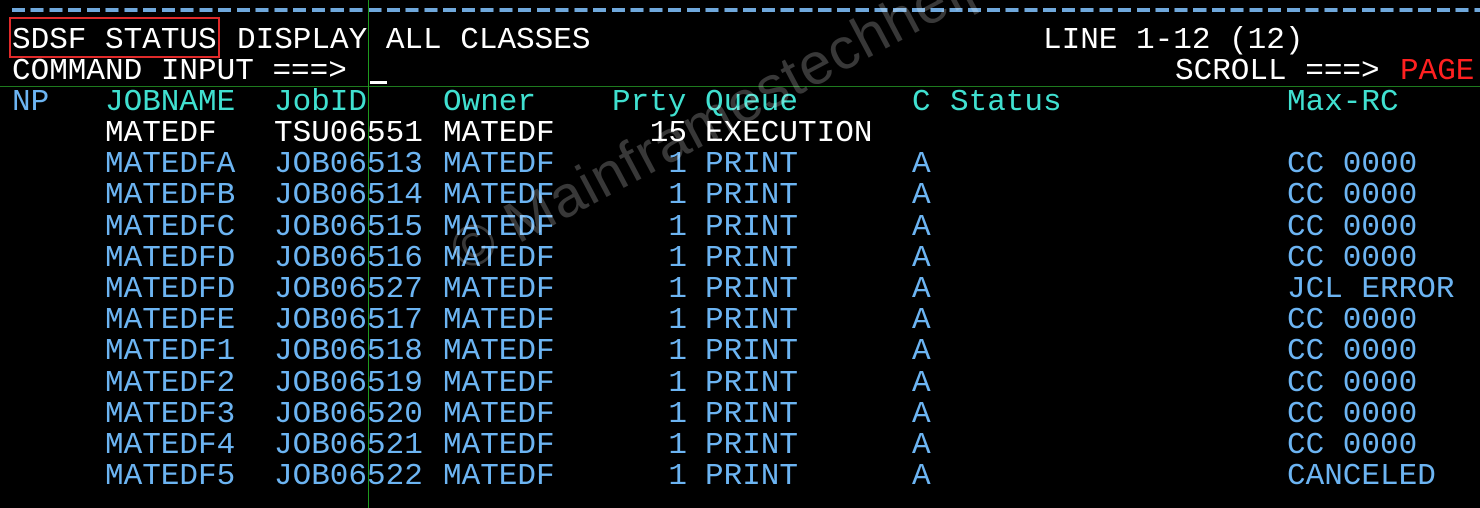 The image size is (1480, 508). I want to click on cell-jobid: JOB06520, so click(348, 414).